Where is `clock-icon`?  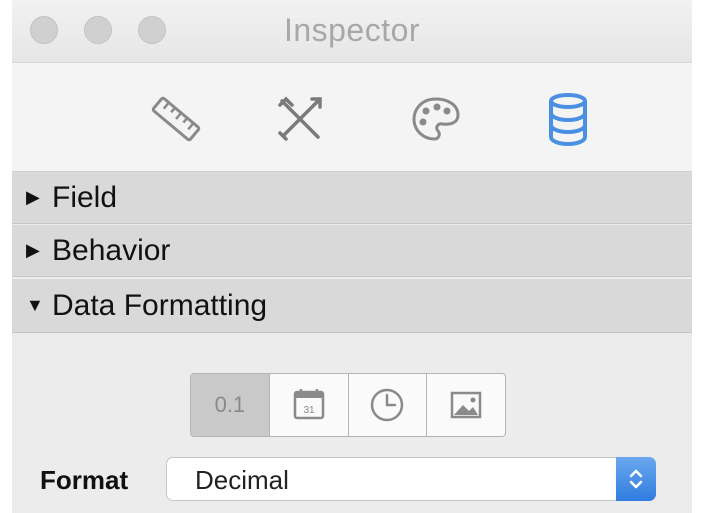
clock-icon is located at coordinates (387, 405).